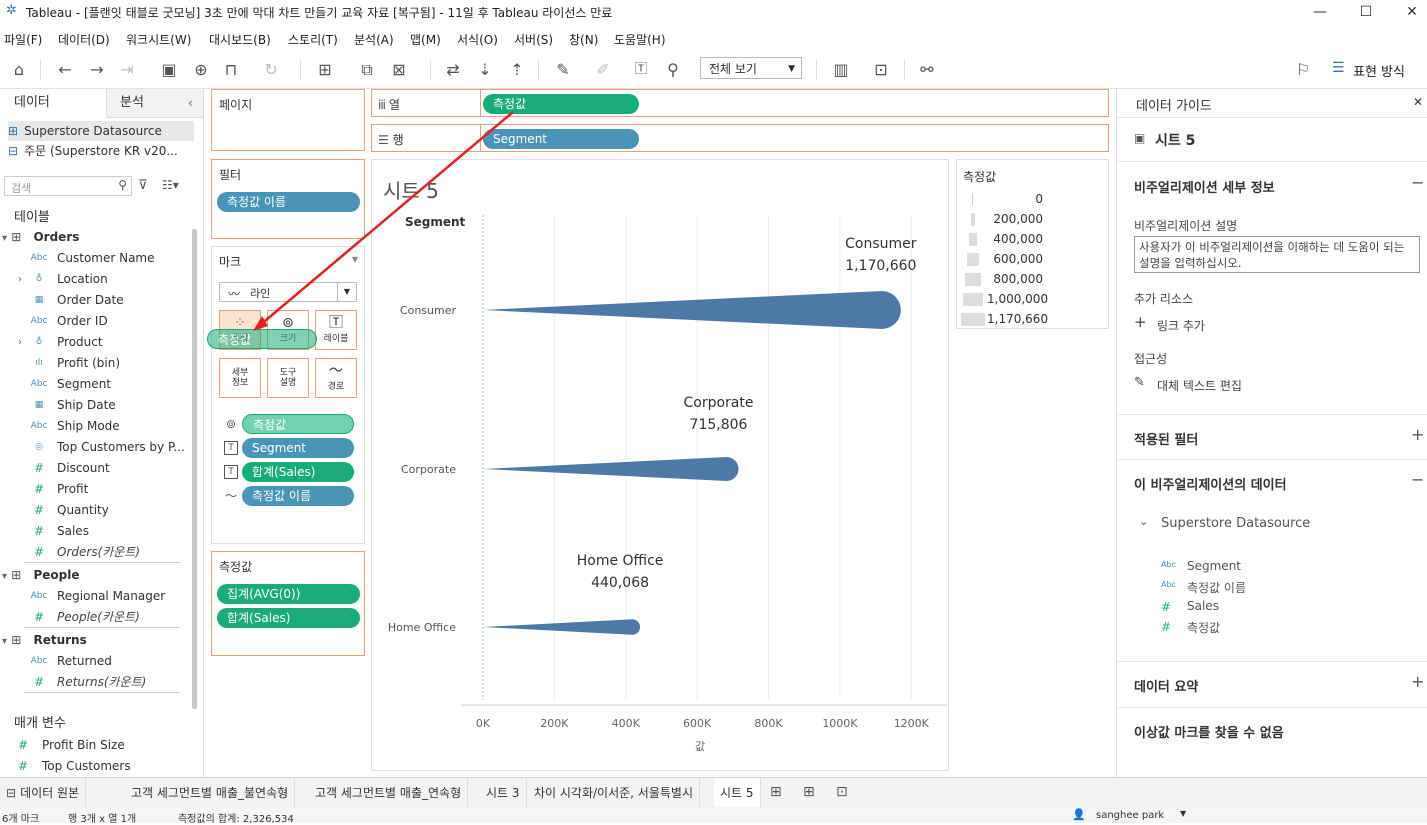  I want to click on guide-field: Sales, so click(1203, 606).